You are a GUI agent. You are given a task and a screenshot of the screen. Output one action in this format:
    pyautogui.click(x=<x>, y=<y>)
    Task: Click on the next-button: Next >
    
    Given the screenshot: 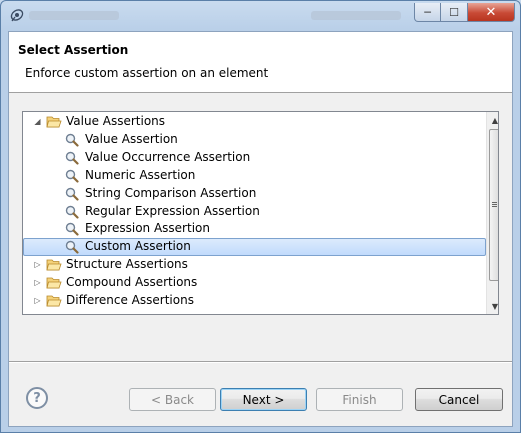 What is the action you would take?
    pyautogui.click(x=263, y=399)
    